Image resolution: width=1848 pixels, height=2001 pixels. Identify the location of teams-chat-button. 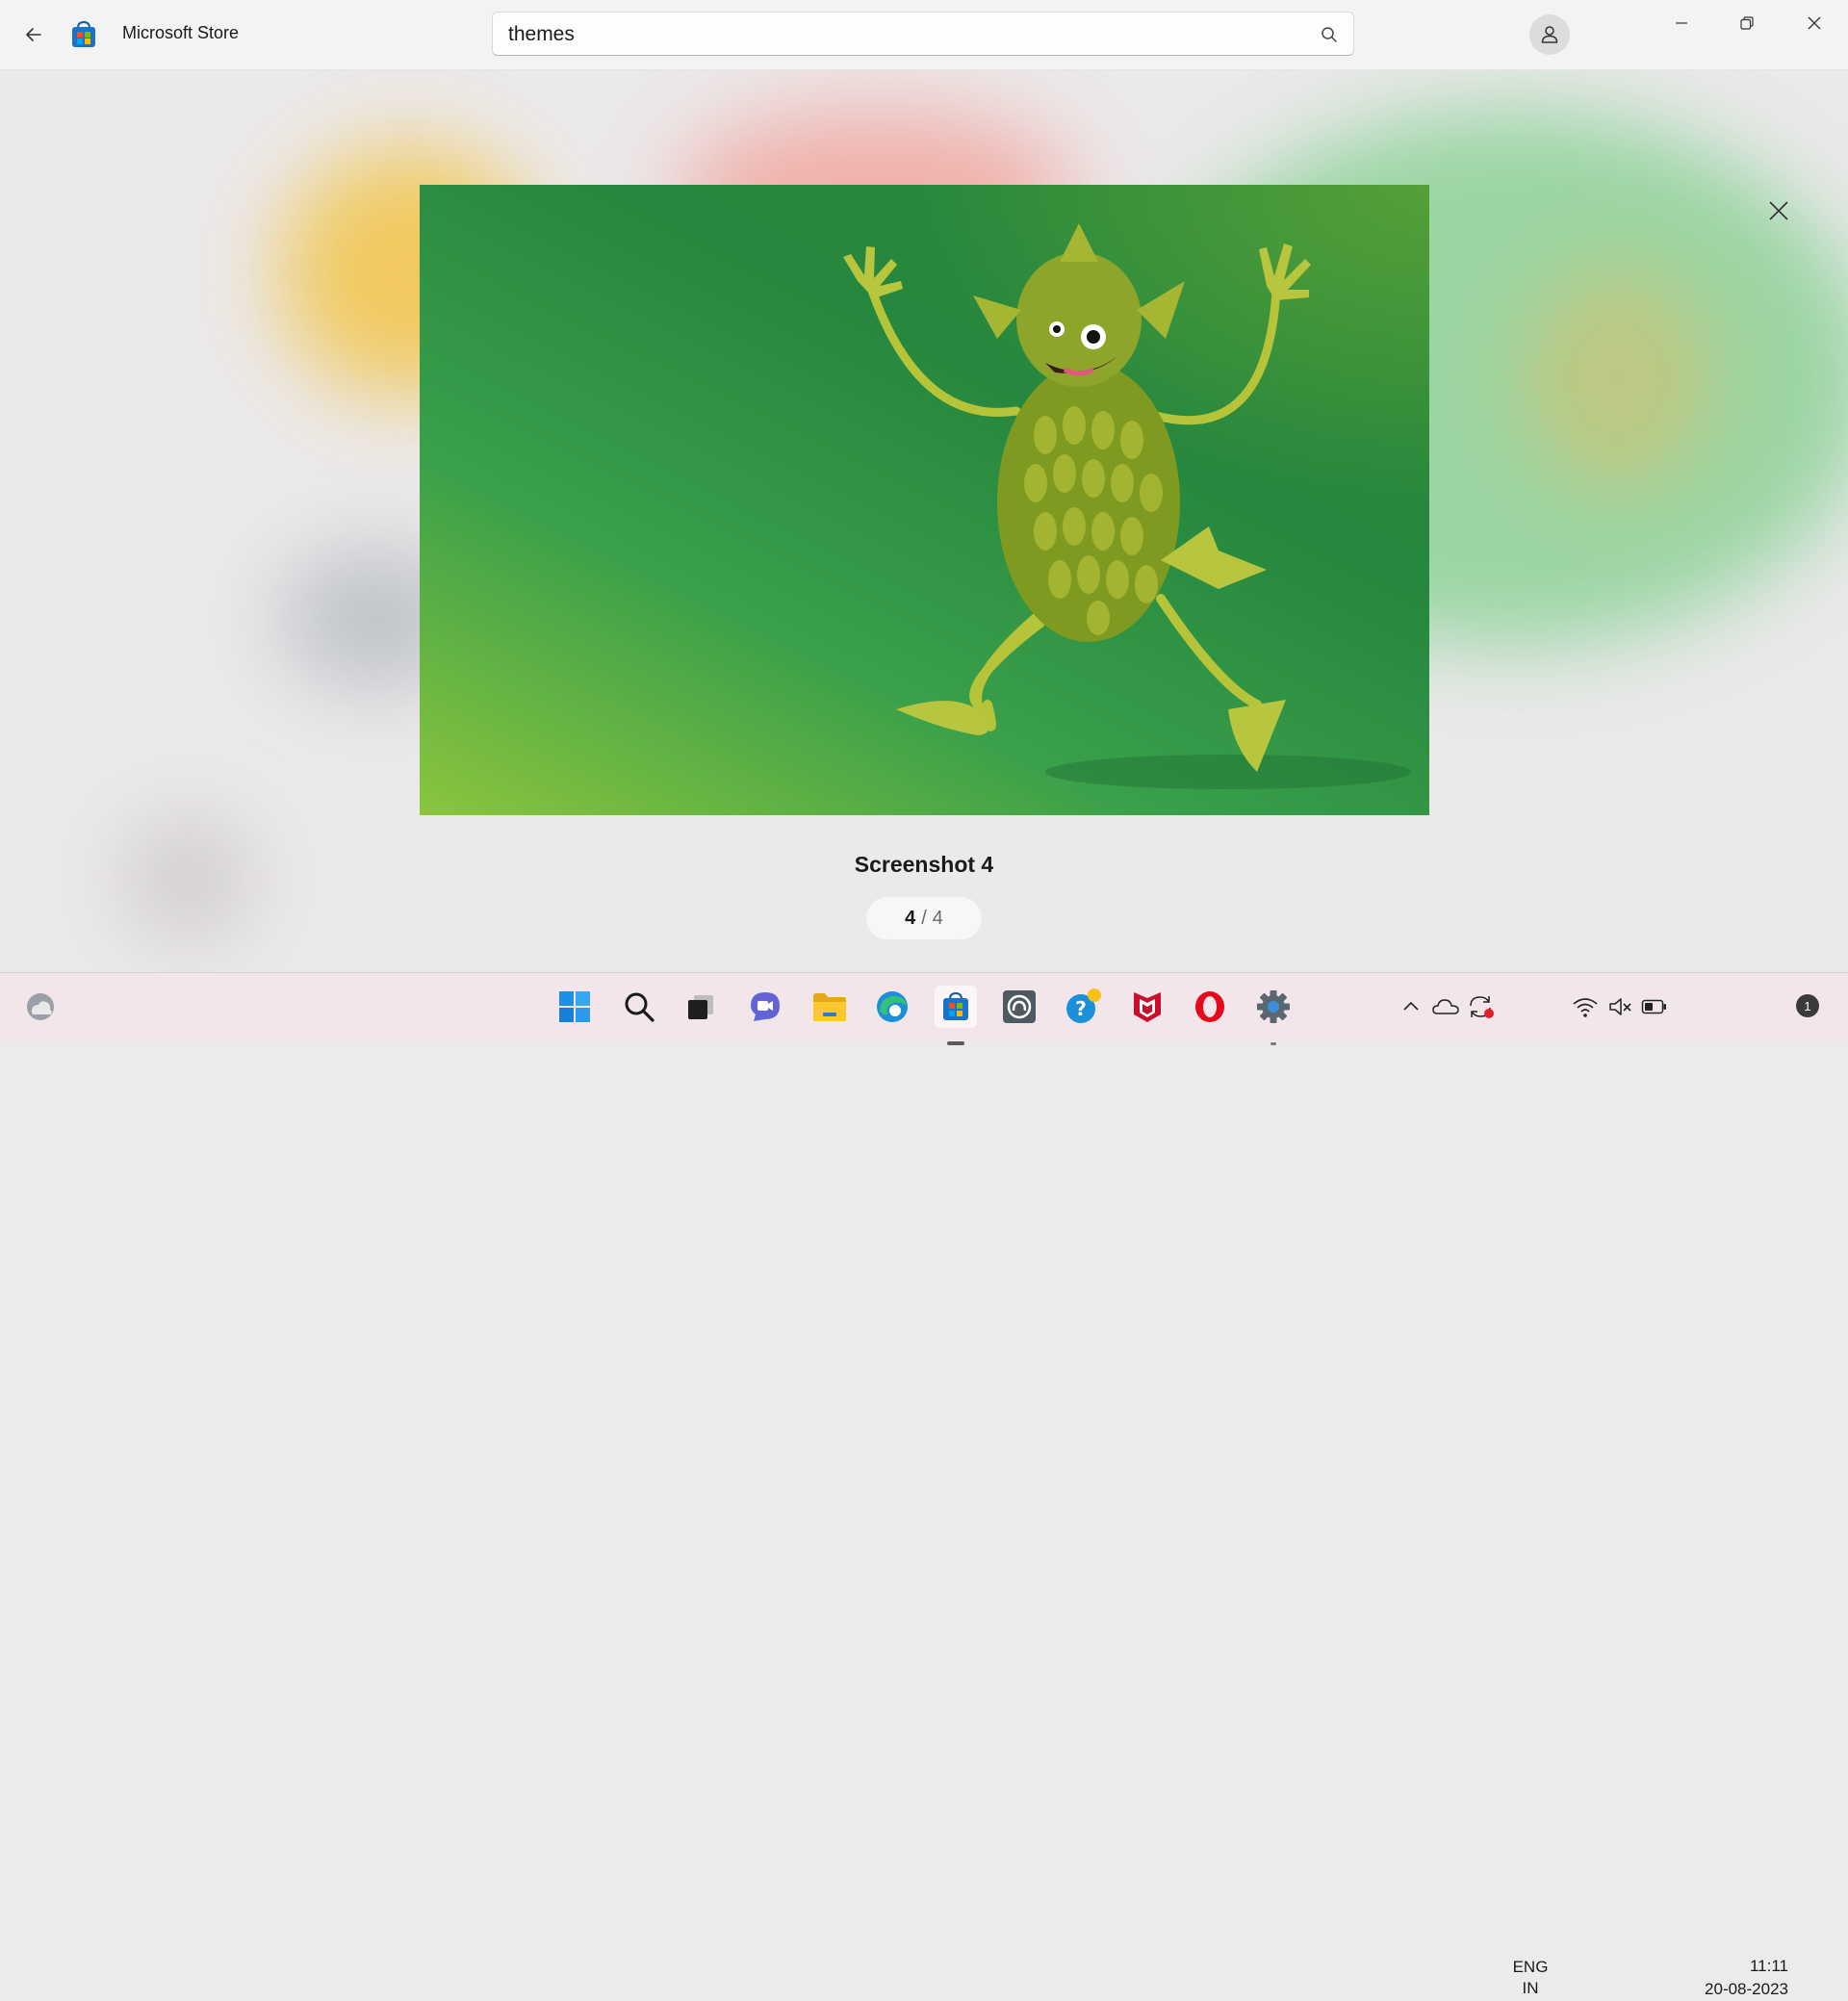
(765, 1007).